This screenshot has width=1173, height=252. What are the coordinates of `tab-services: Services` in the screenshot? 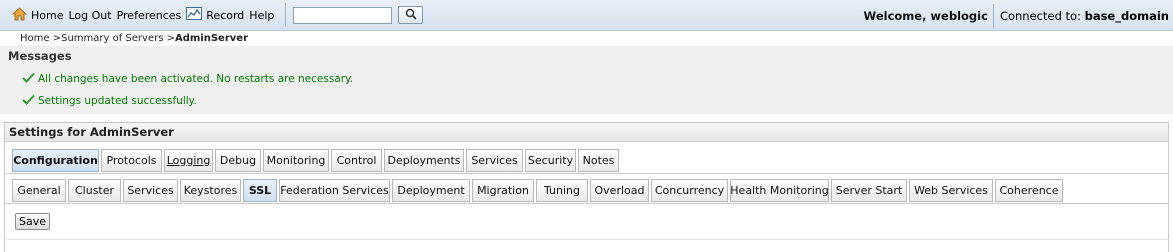 It's located at (494, 160).